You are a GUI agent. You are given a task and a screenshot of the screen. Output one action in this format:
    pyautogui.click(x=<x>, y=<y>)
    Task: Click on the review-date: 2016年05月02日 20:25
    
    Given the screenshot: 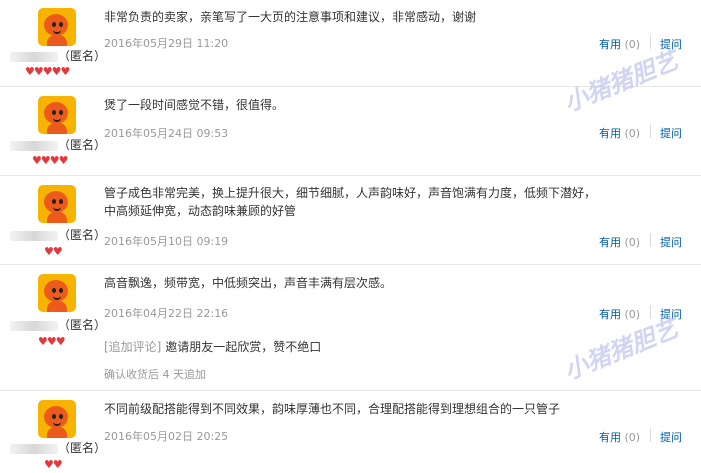 What is the action you would take?
    pyautogui.click(x=166, y=436)
    